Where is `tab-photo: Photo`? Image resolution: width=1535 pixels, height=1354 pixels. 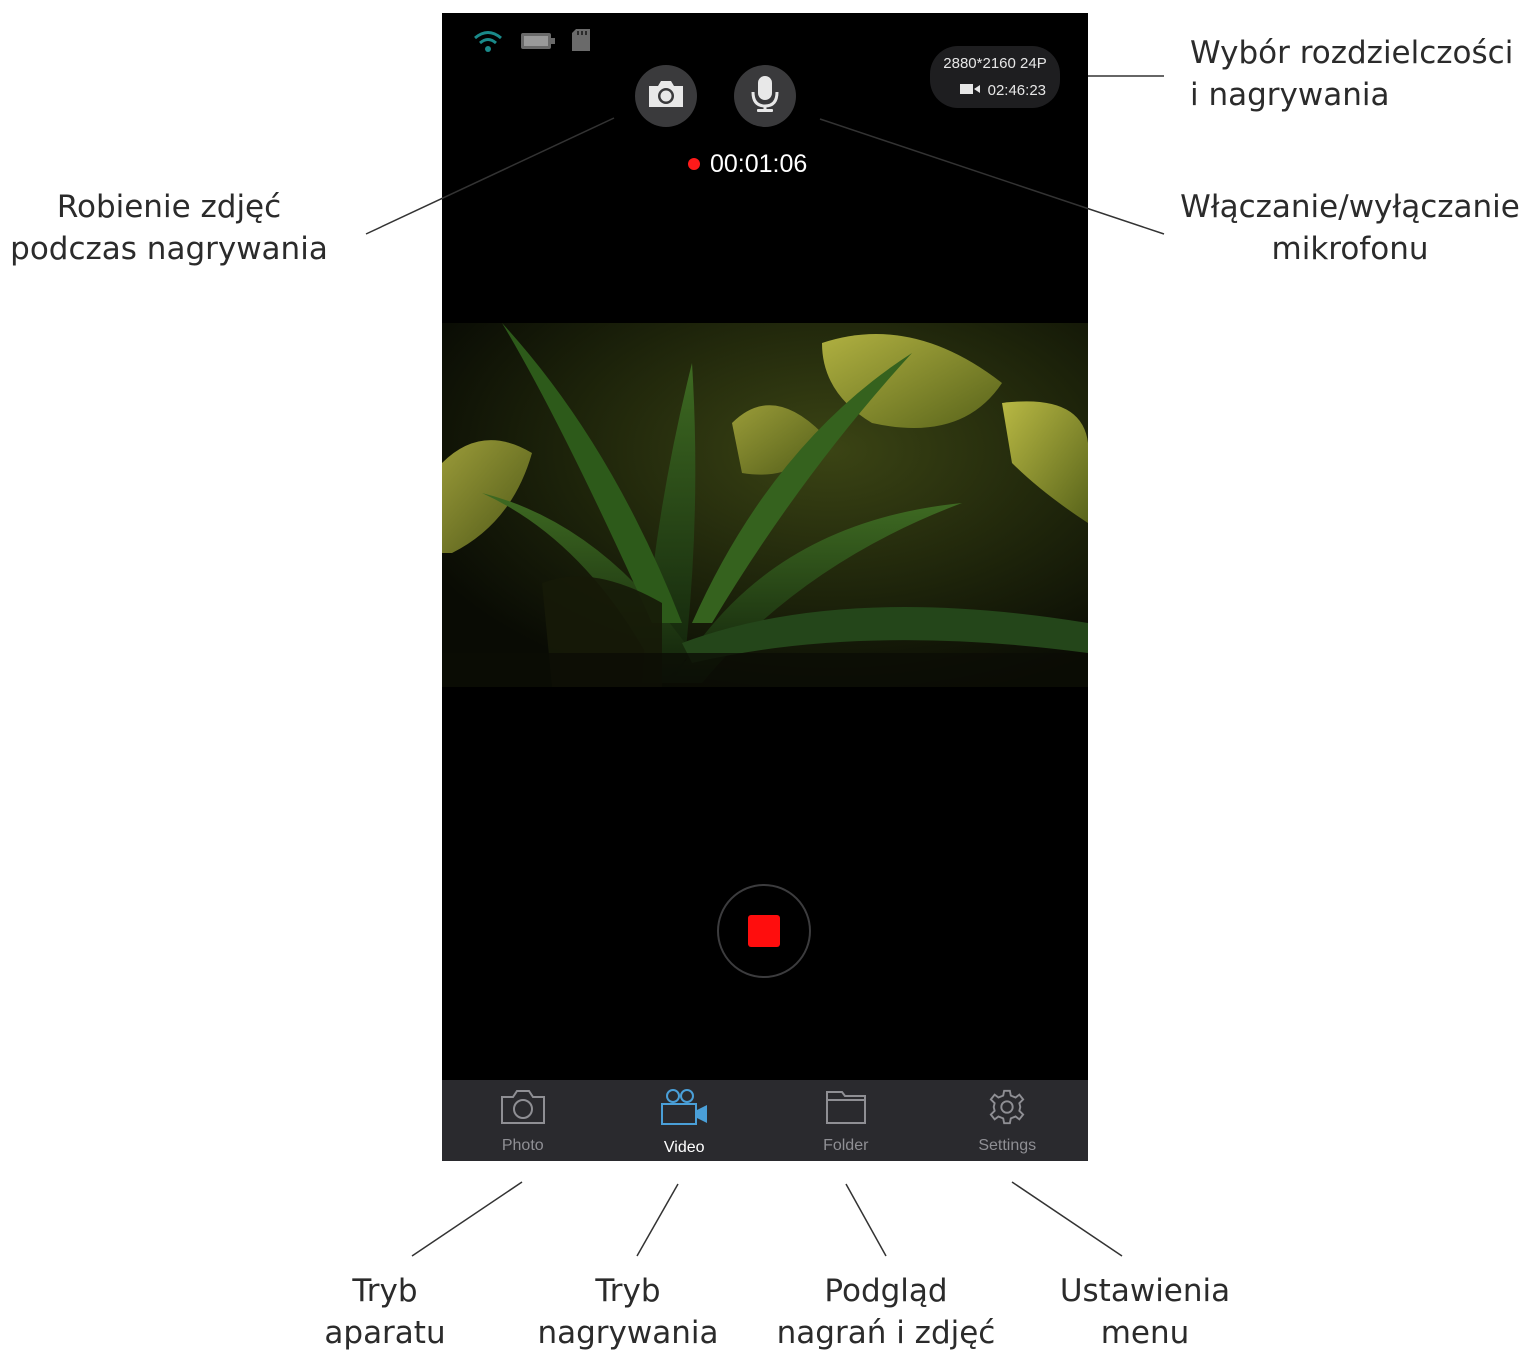 tab-photo: Photo is located at coordinates (523, 1120).